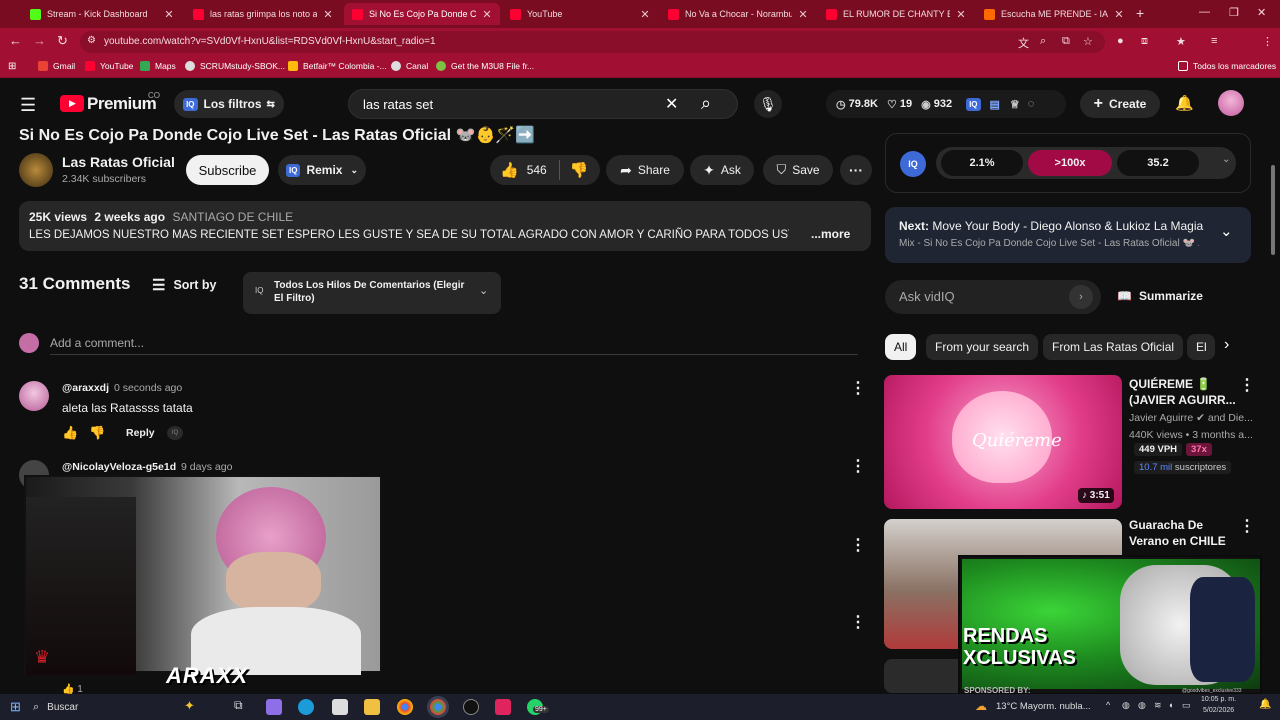 The height and width of the screenshot is (720, 1280). I want to click on search-box: las ratas set ✕ ⌕, so click(543, 104).